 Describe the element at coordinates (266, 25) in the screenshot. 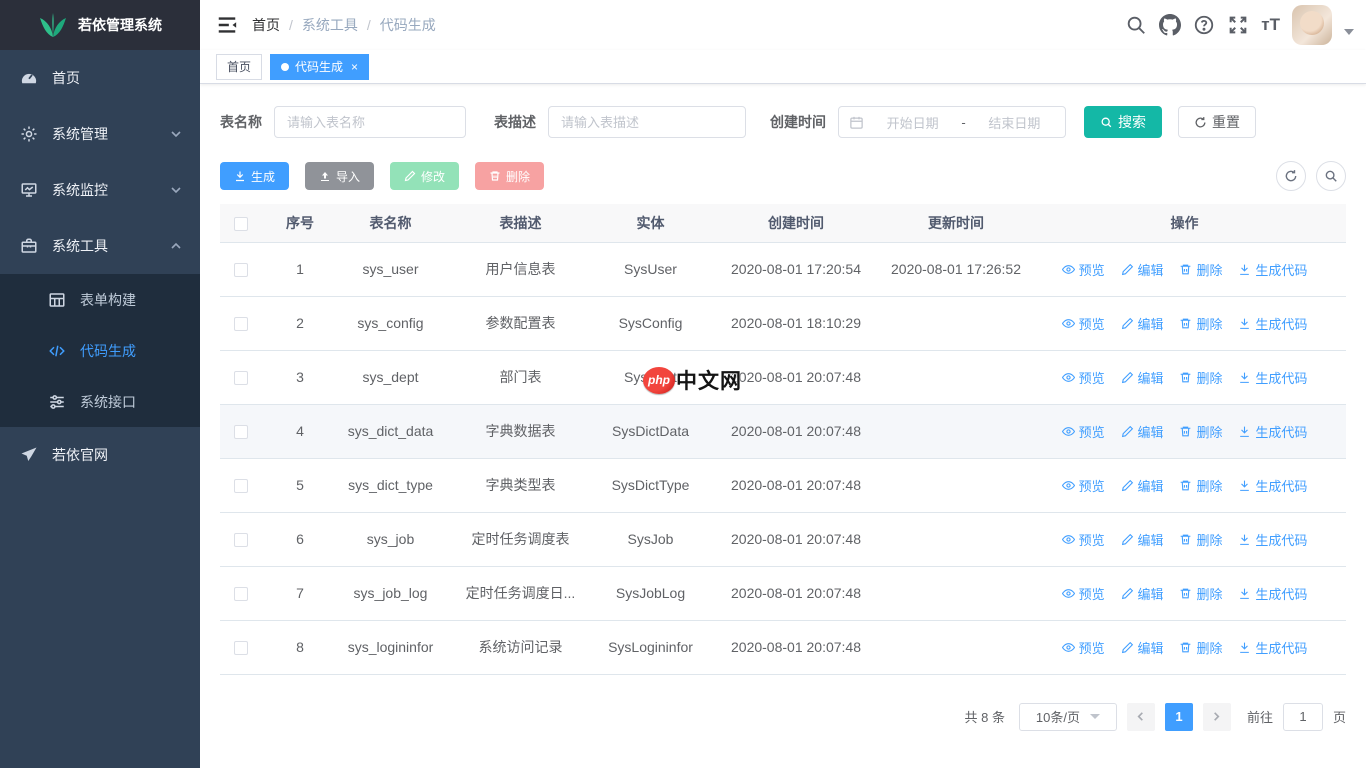

I see `breadcrumb-home: 首页` at that location.